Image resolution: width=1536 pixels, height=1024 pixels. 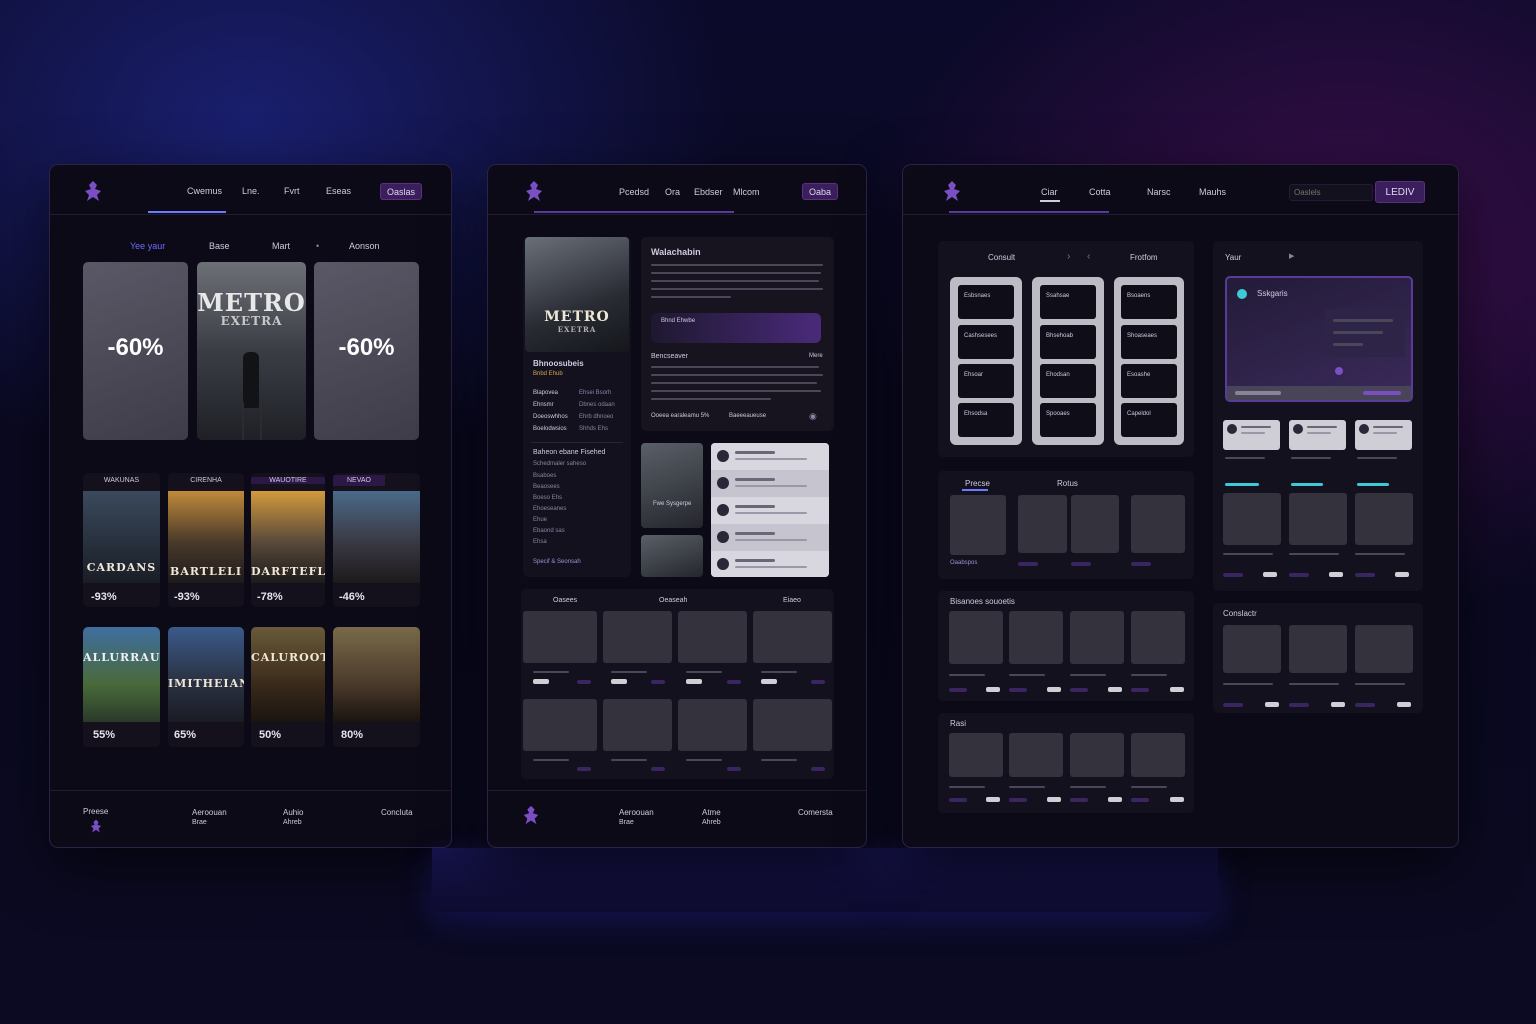 I want to click on highlight-banner: Bhnd Ehwbe, so click(x=736, y=328).